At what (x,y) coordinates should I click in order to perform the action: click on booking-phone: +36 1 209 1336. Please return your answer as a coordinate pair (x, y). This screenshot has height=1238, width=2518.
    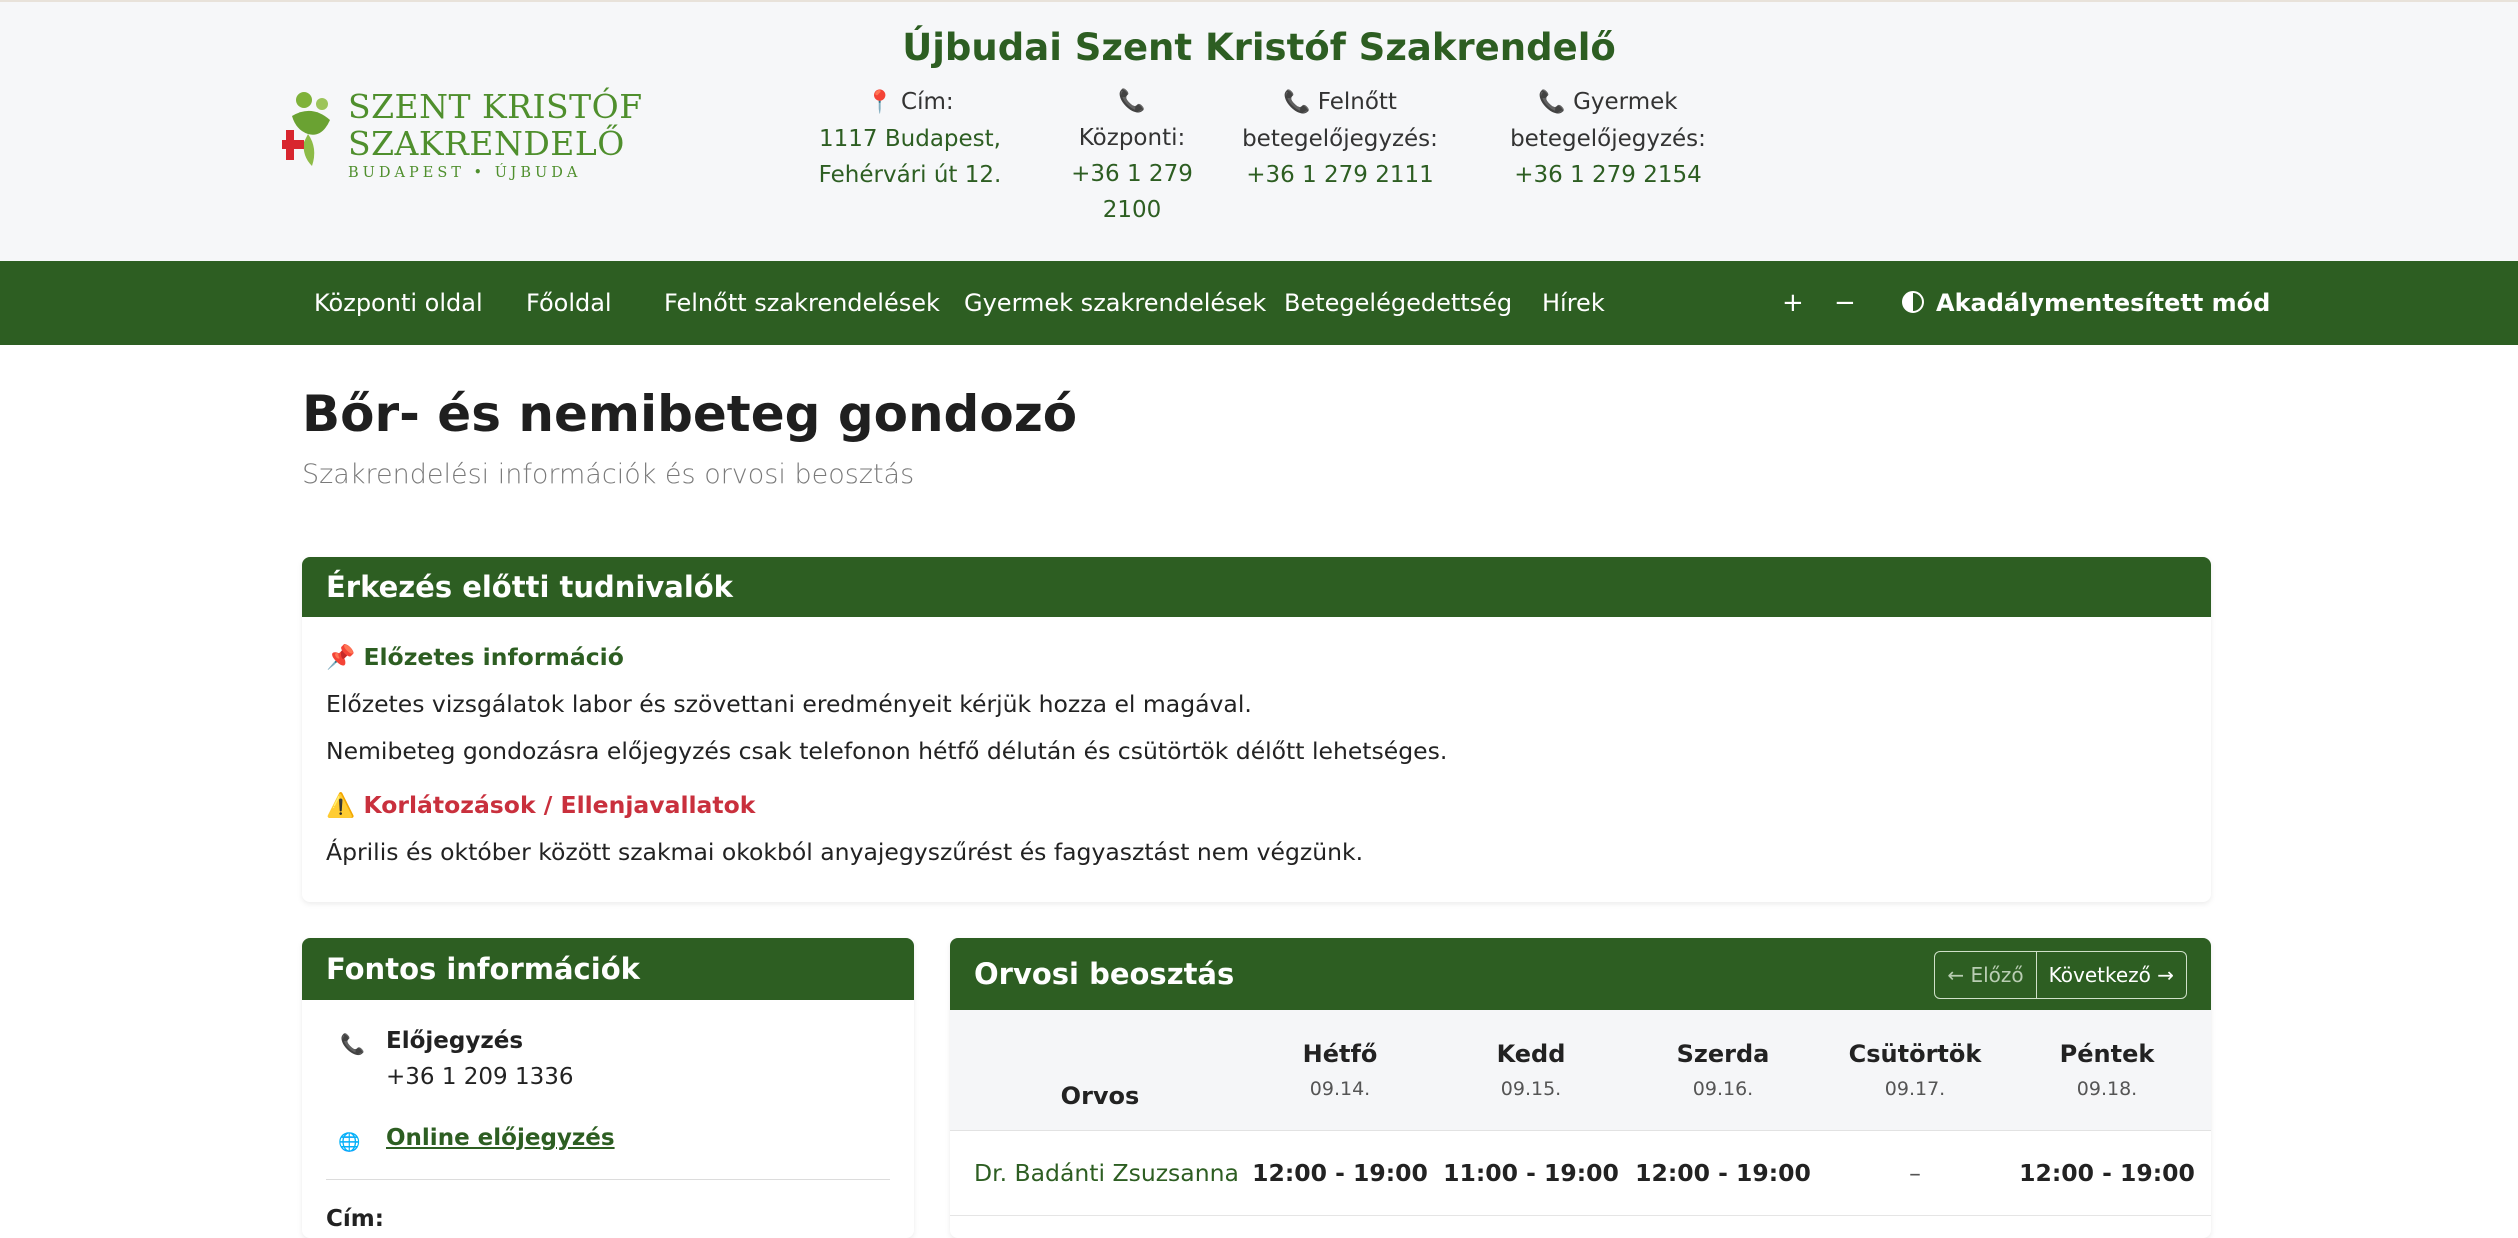
    Looking at the image, I should click on (480, 1077).